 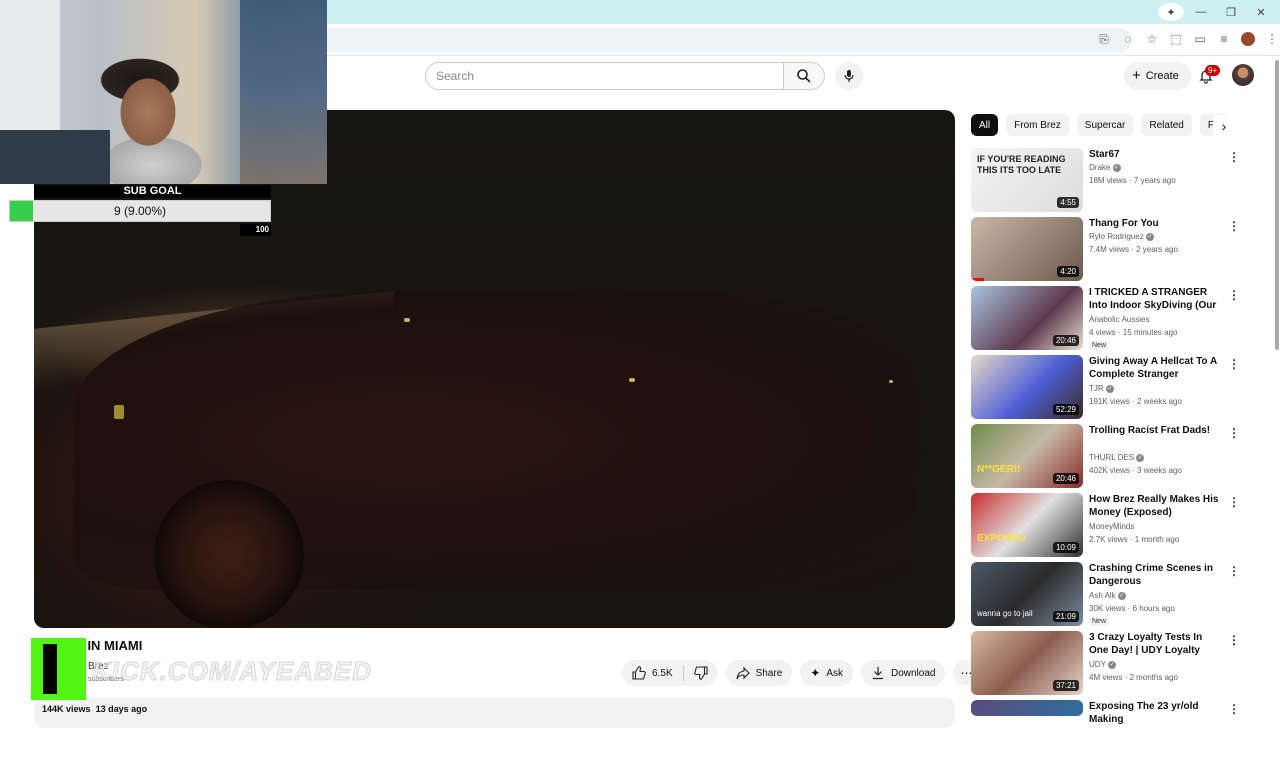 What do you see at coordinates (1027, 456) in the screenshot?
I see `video-thumbnail: N**GER!! 20:46` at bounding box center [1027, 456].